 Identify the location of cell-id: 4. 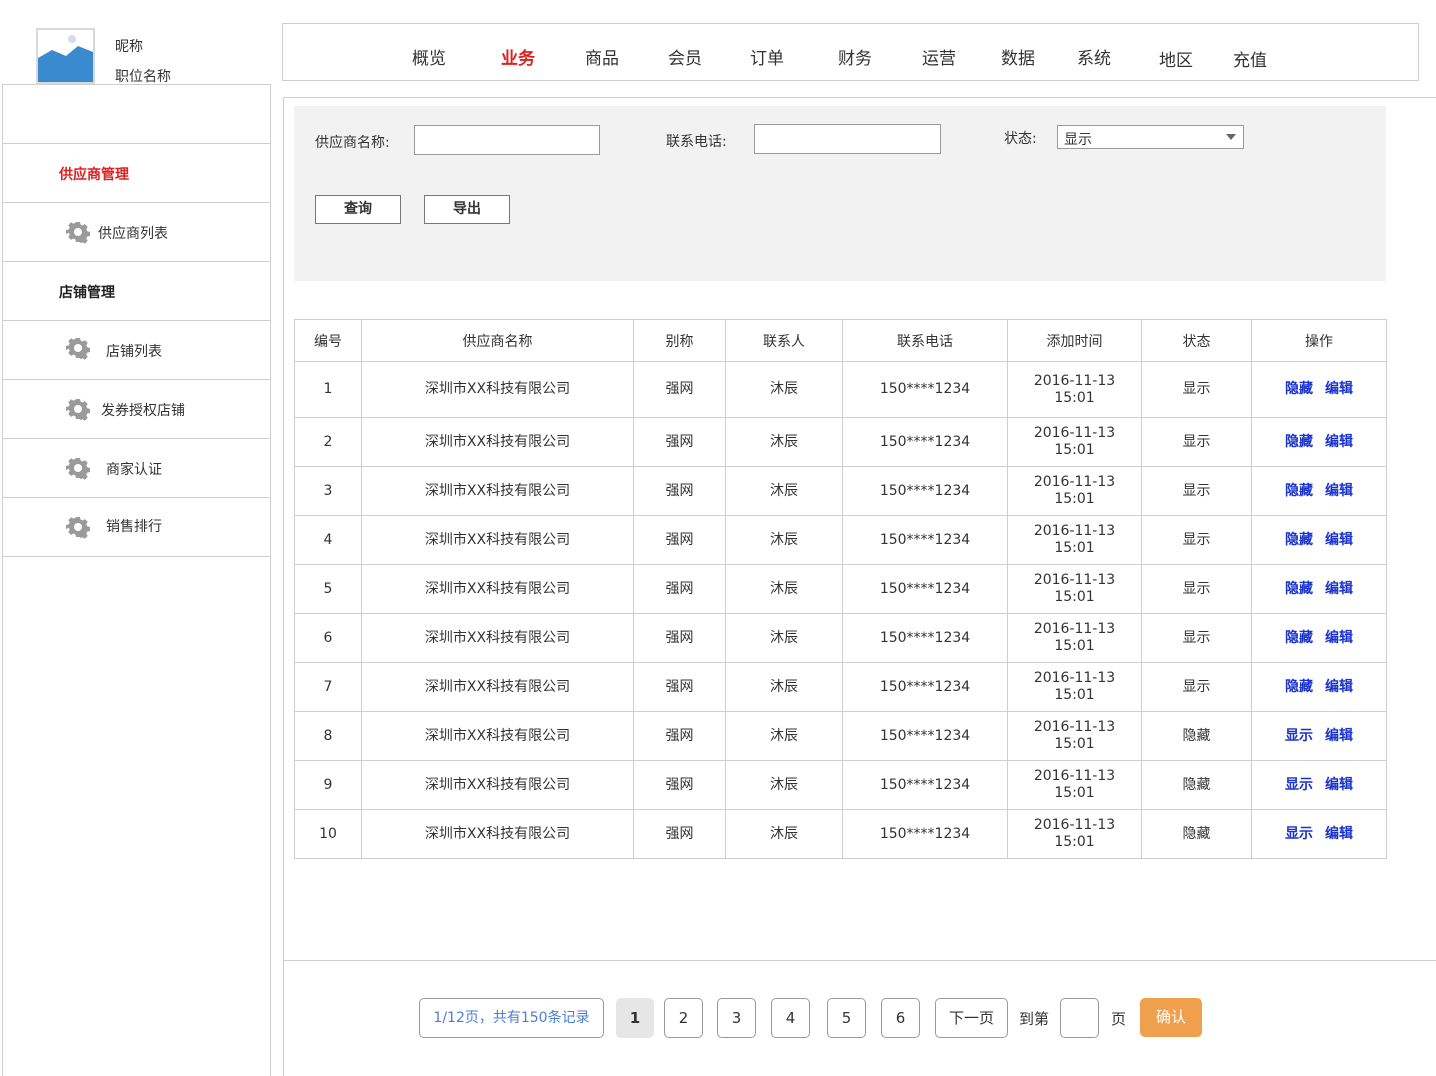
(328, 540).